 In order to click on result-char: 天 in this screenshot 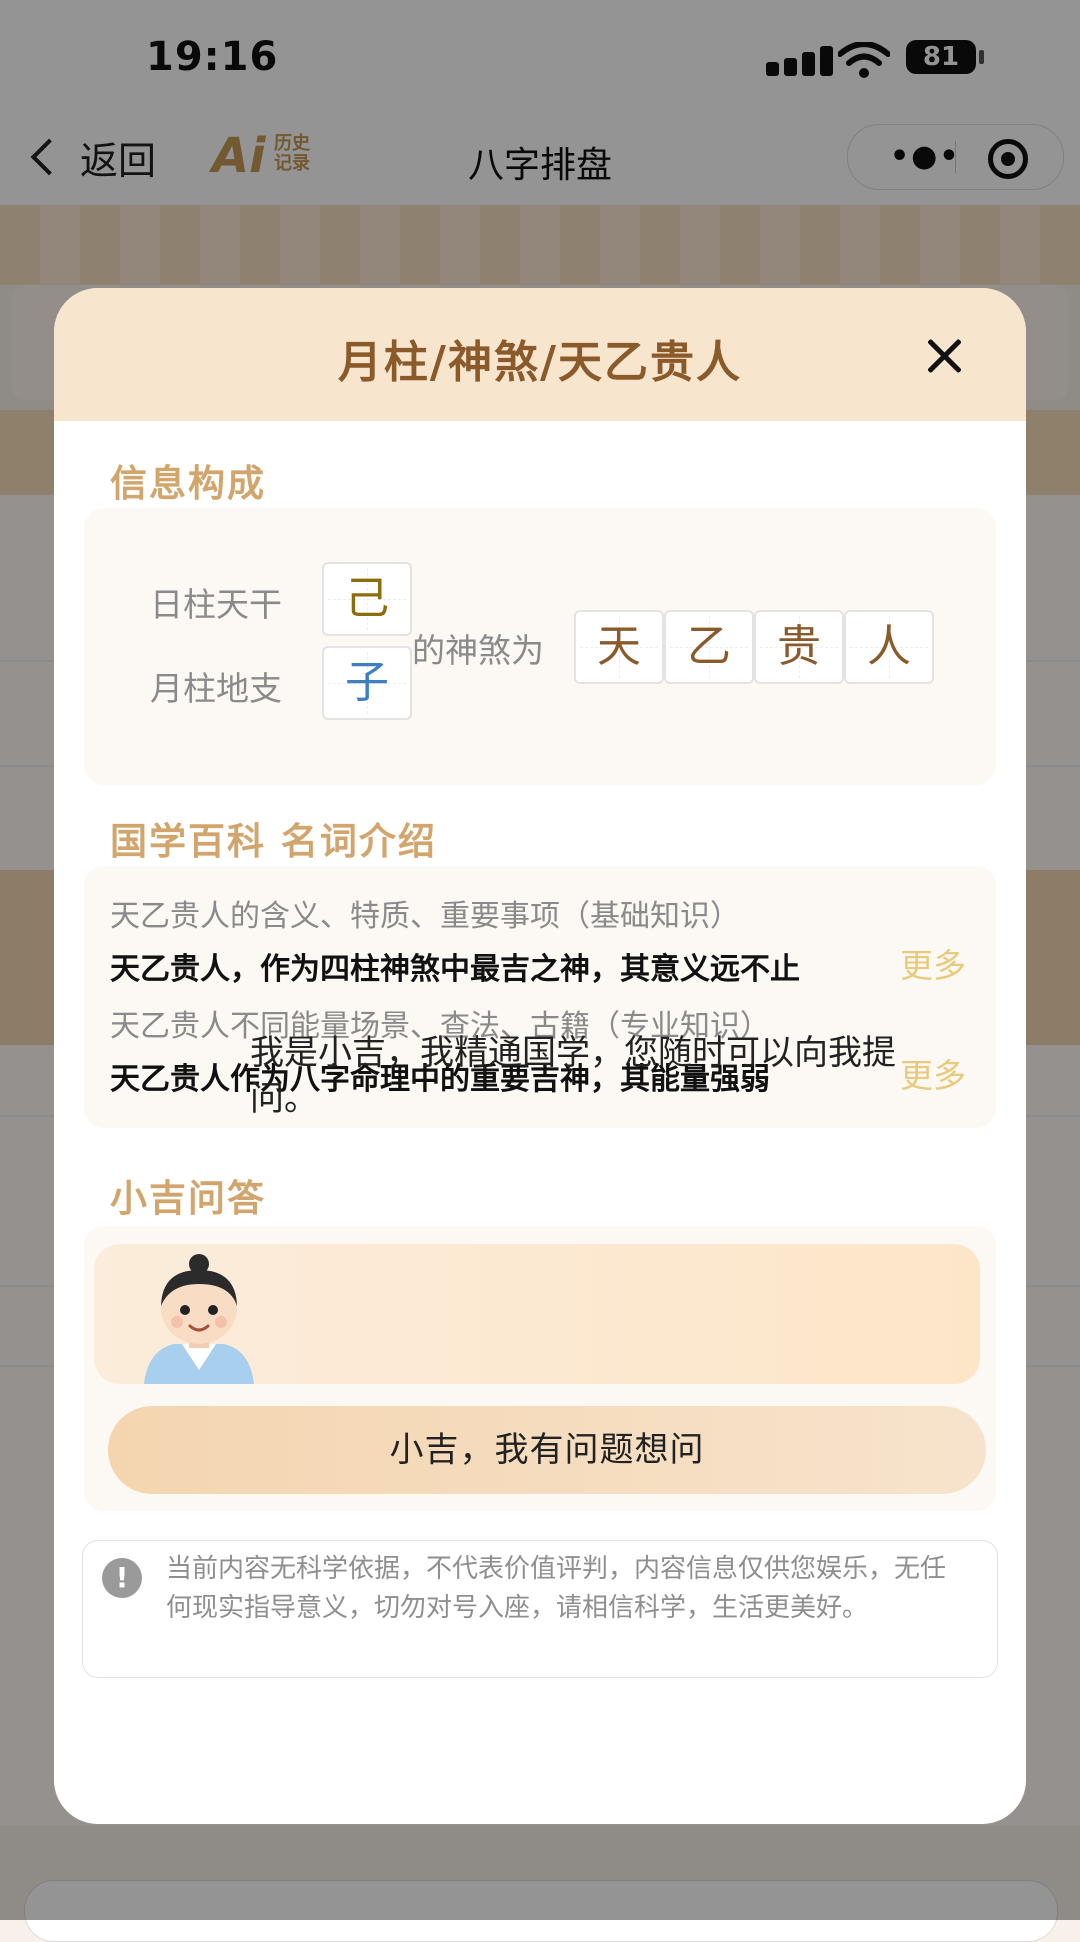, I will do `click(619, 646)`.